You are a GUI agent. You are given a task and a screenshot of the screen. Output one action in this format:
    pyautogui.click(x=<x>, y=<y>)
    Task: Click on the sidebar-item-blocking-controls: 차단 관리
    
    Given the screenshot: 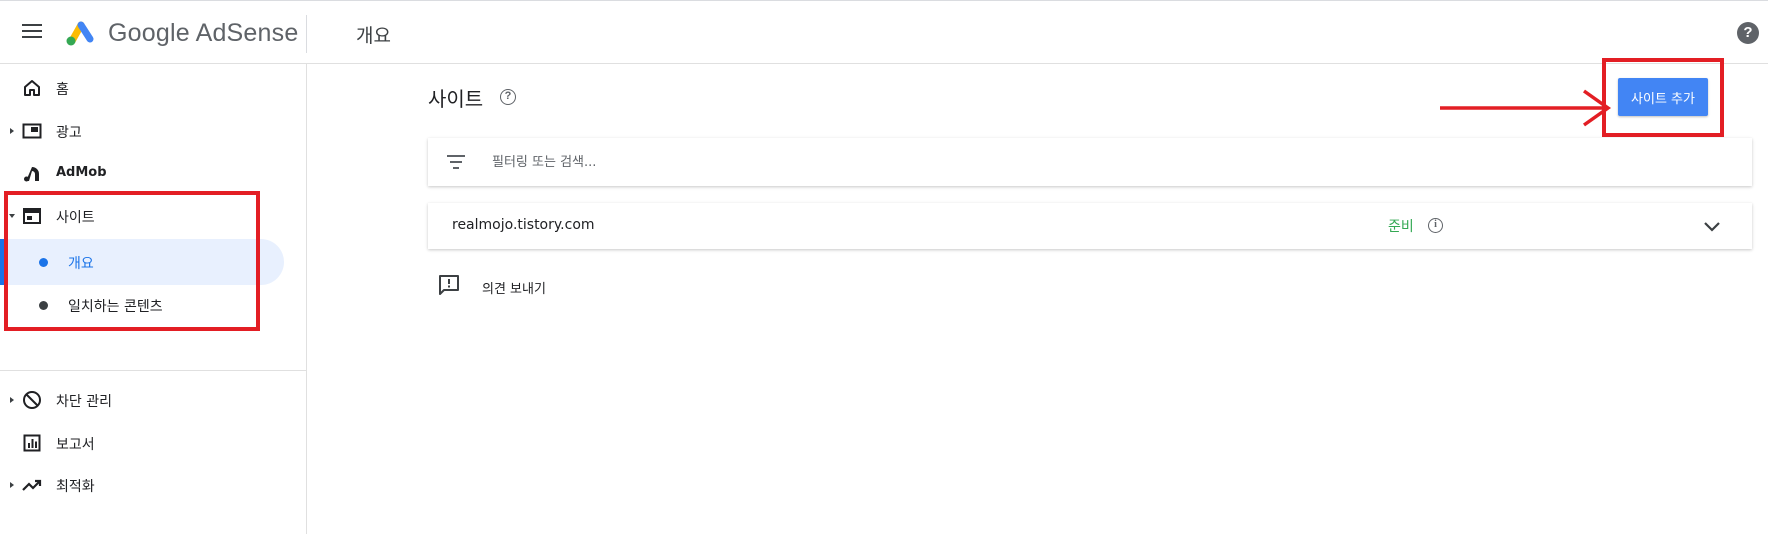 What is the action you would take?
    pyautogui.click(x=153, y=400)
    